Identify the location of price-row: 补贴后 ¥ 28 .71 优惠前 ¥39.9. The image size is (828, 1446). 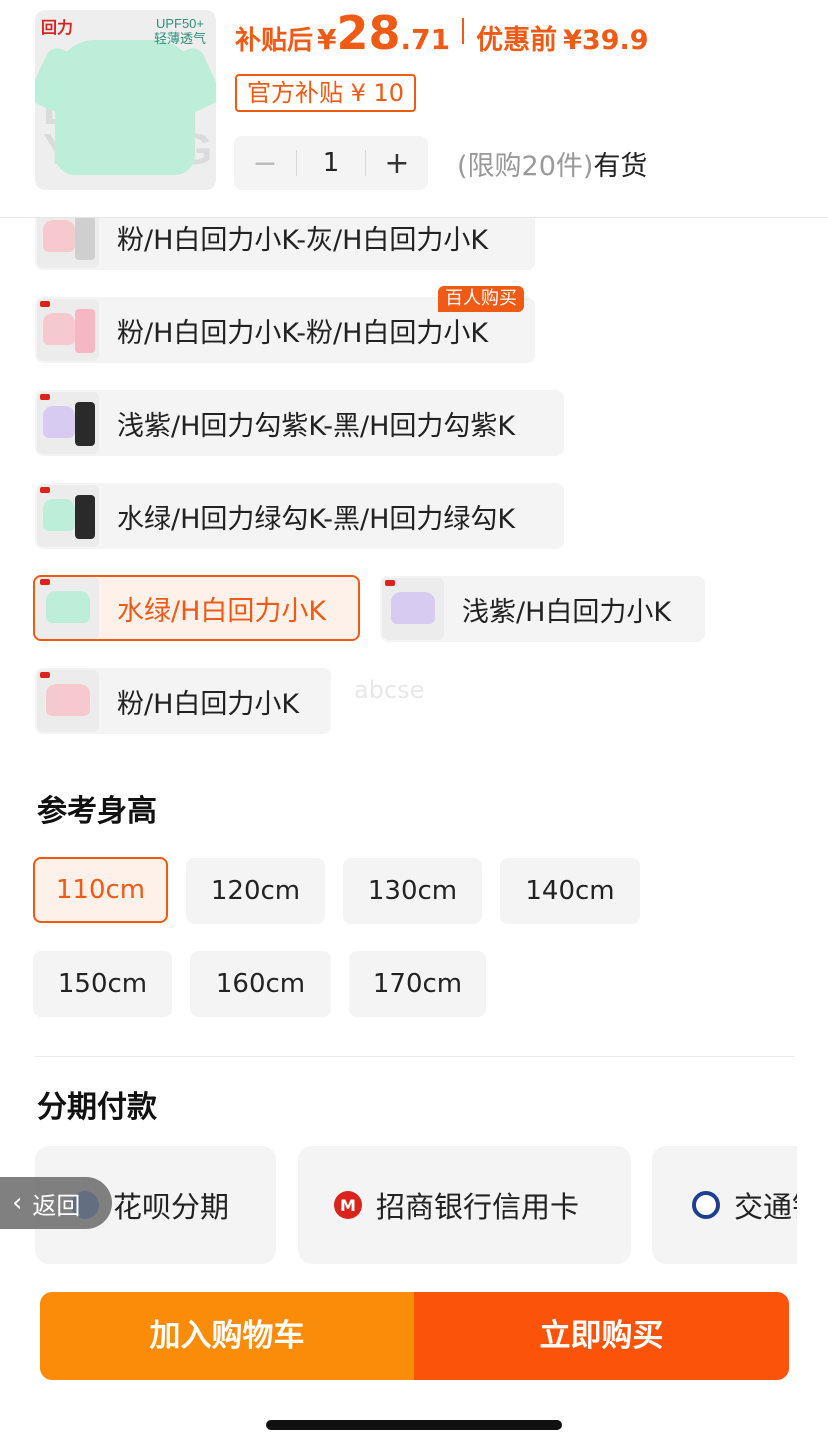
(442, 33).